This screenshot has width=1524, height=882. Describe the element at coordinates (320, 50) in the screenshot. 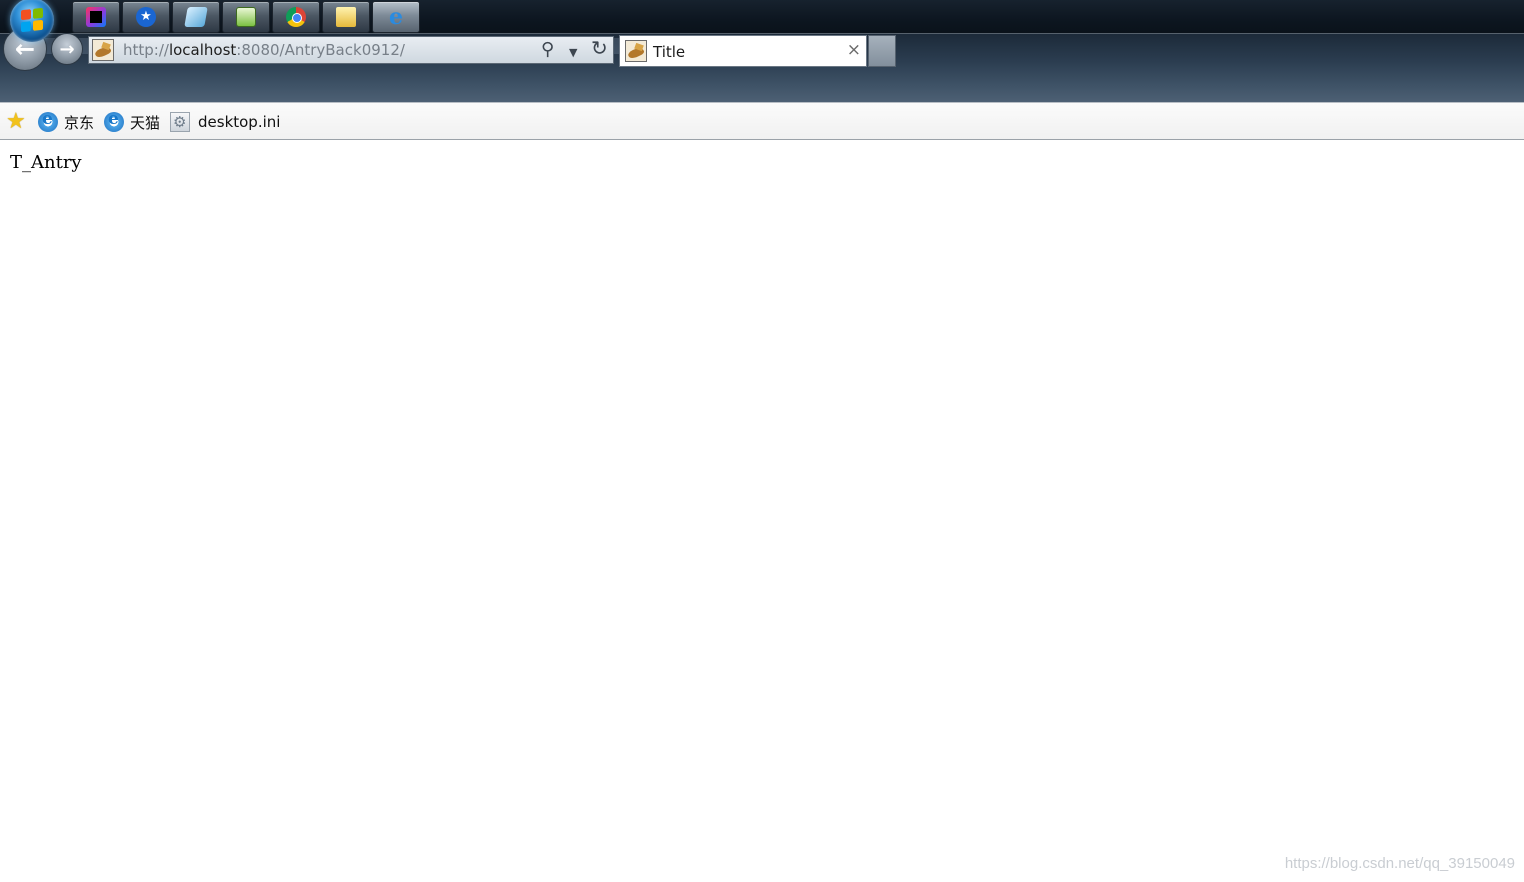

I see `url-path: :8080/AntryBack0912/` at that location.